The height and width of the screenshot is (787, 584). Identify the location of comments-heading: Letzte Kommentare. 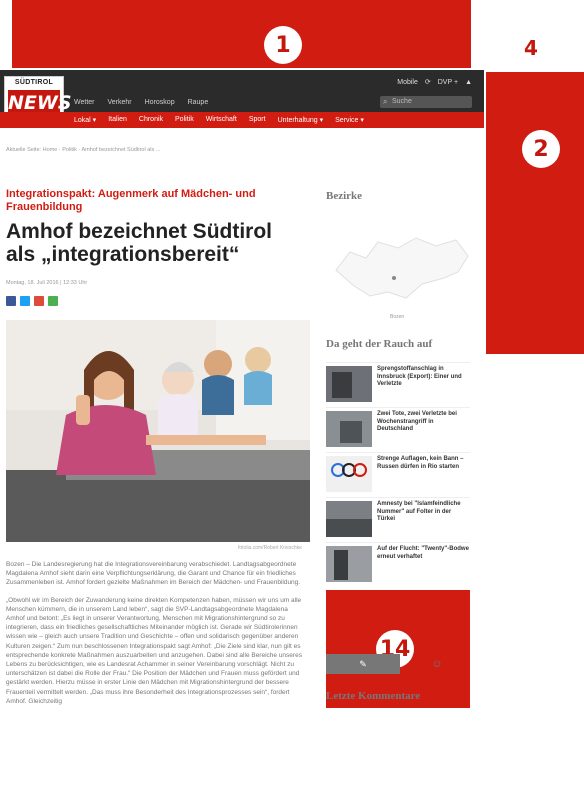
(373, 696).